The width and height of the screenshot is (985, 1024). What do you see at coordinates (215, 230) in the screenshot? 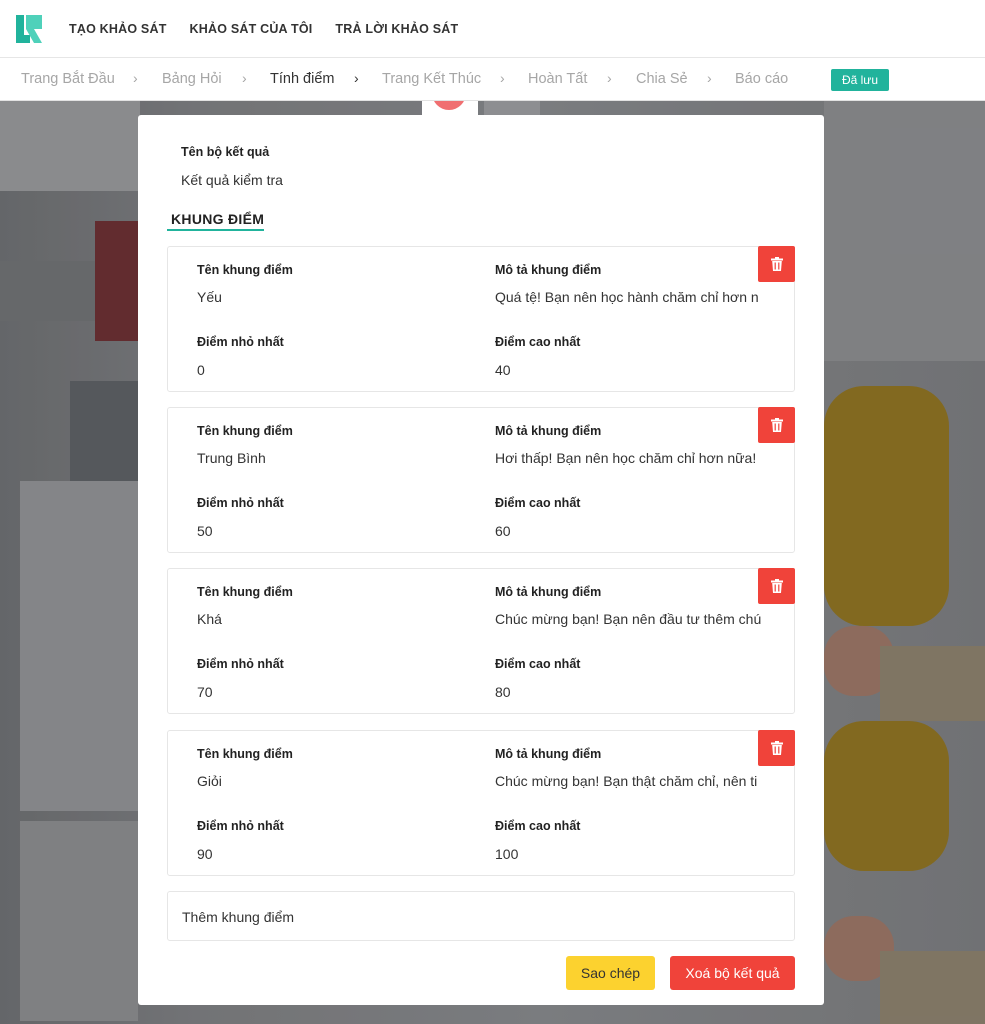
I see `section-underline` at bounding box center [215, 230].